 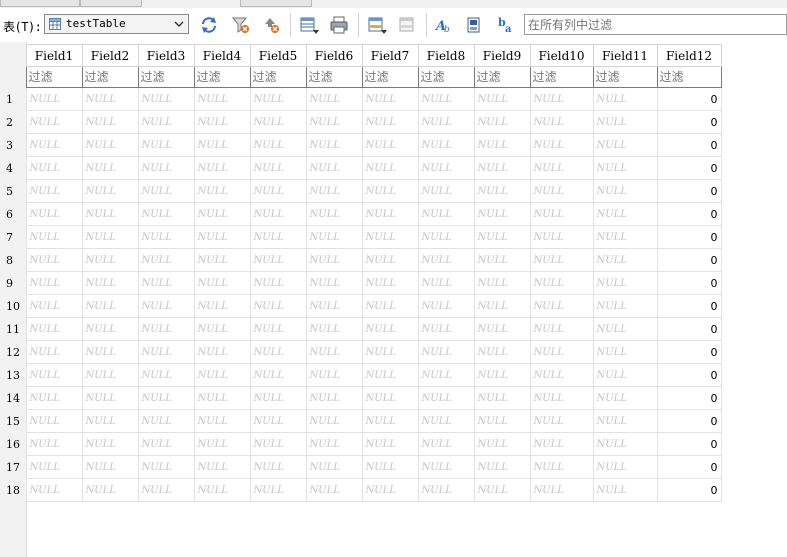 What do you see at coordinates (110, 55) in the screenshot?
I see `column-header: Field2` at bounding box center [110, 55].